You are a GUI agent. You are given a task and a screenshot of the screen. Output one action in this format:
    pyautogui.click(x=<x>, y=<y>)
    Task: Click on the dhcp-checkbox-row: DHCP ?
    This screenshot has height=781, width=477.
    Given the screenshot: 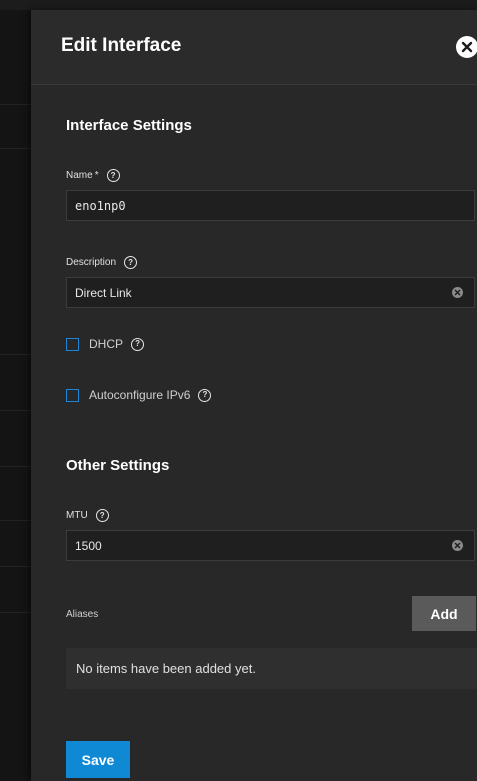 What is the action you would take?
    pyautogui.click(x=105, y=344)
    